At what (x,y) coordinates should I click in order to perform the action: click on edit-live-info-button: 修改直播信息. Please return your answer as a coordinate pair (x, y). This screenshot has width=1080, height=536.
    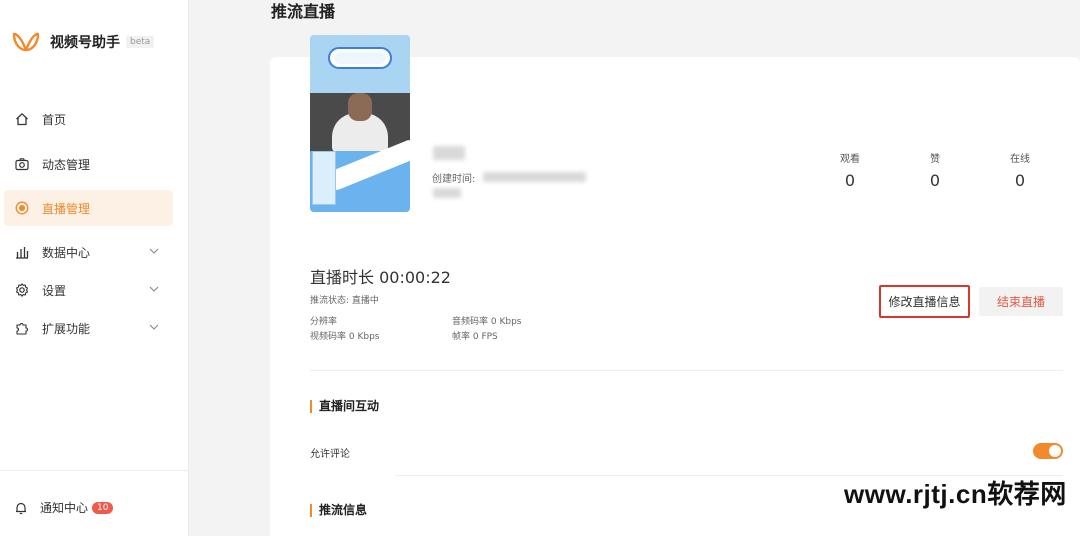
    Looking at the image, I should click on (924, 301).